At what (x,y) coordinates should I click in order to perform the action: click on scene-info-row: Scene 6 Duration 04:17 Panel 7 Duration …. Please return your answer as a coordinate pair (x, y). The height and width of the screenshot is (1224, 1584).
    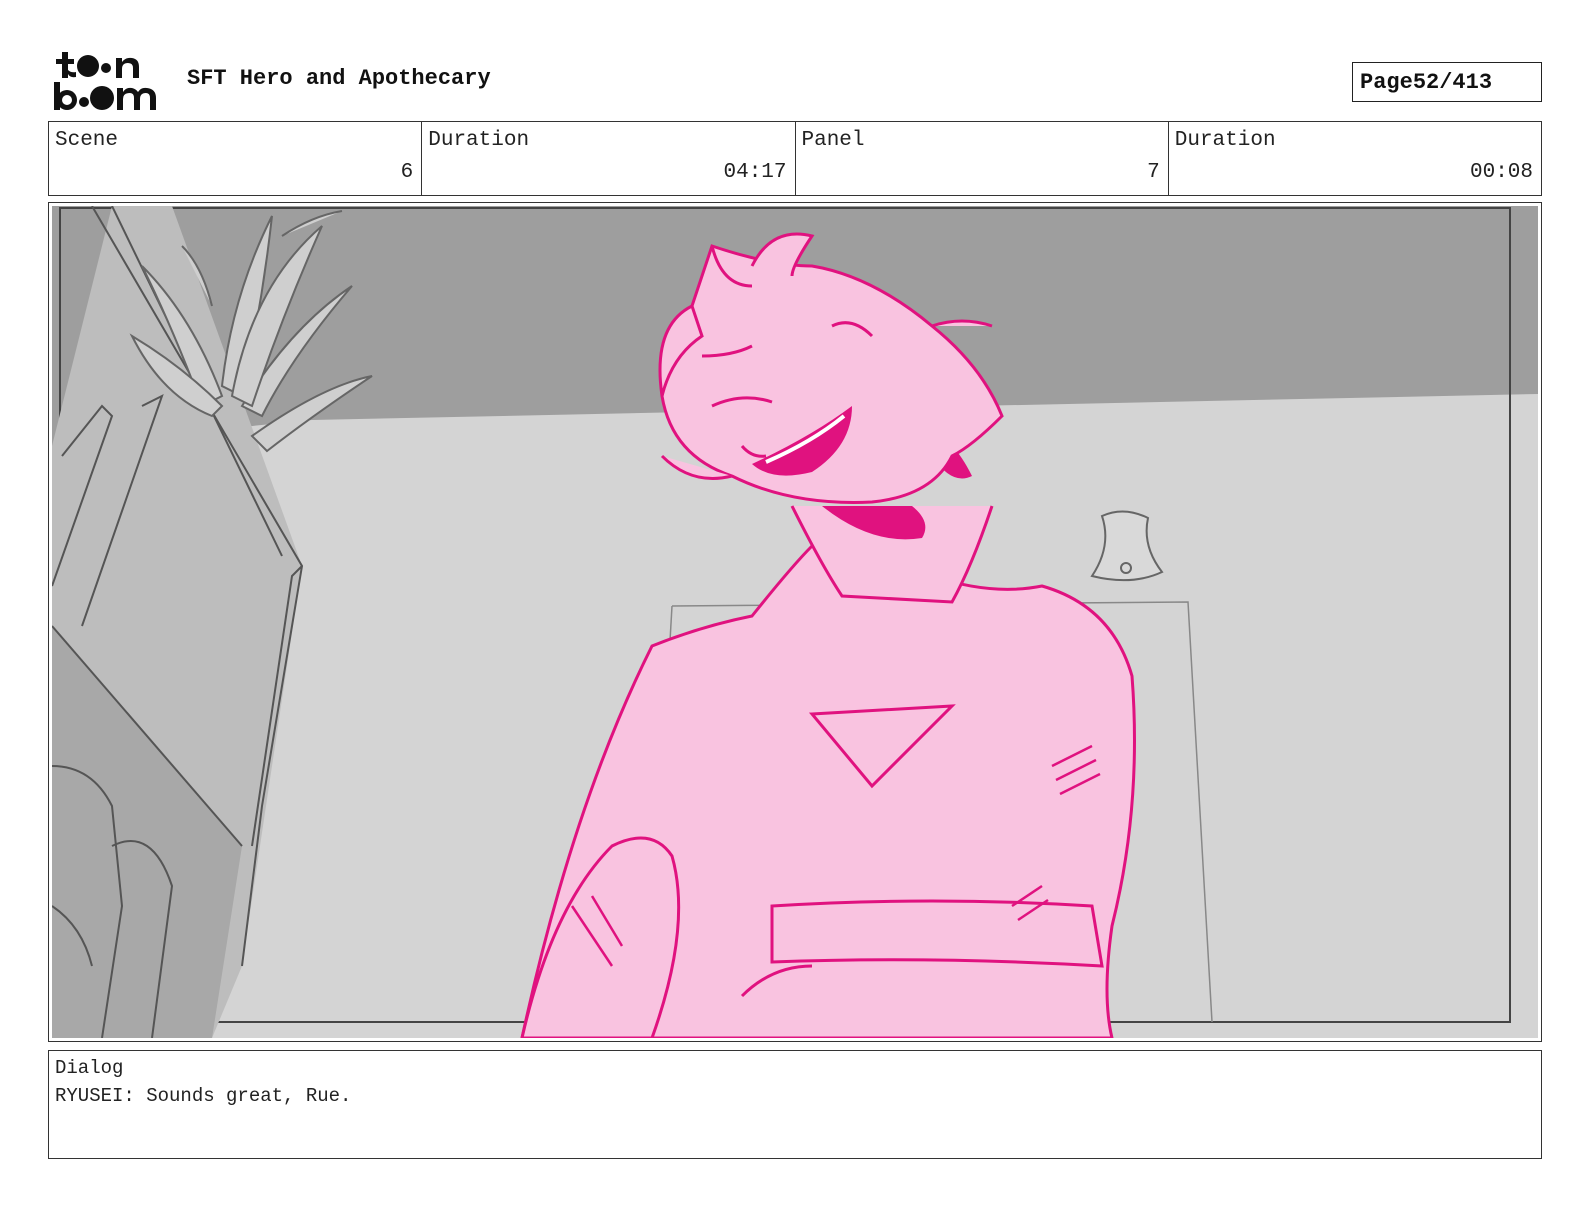
    Looking at the image, I should click on (795, 158).